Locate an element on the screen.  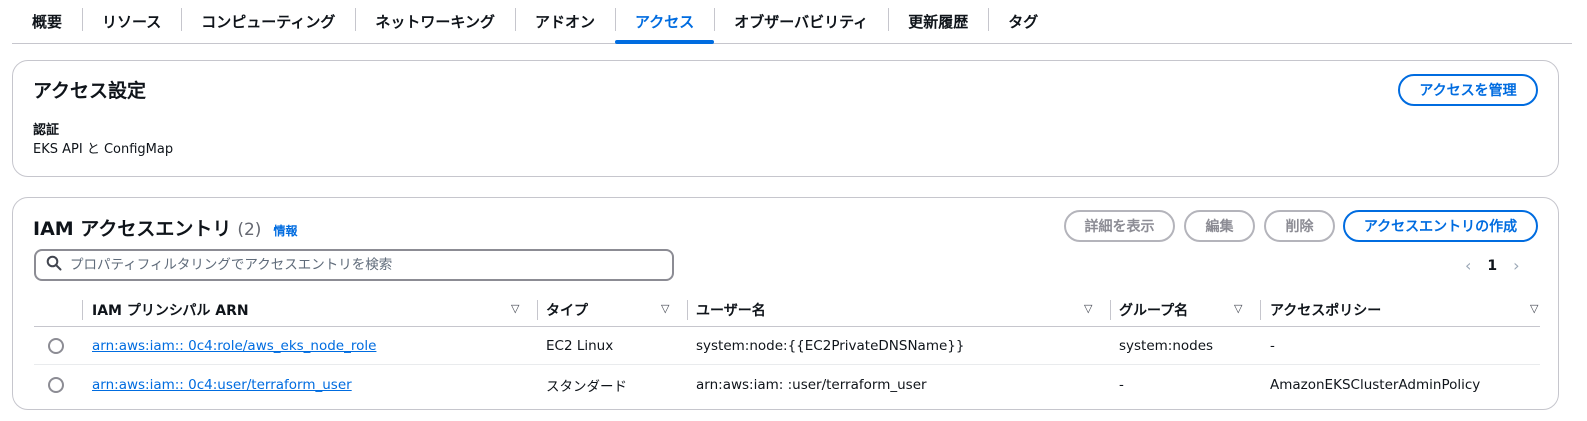
column-header-group: グループ名 is located at coordinates (1153, 310).